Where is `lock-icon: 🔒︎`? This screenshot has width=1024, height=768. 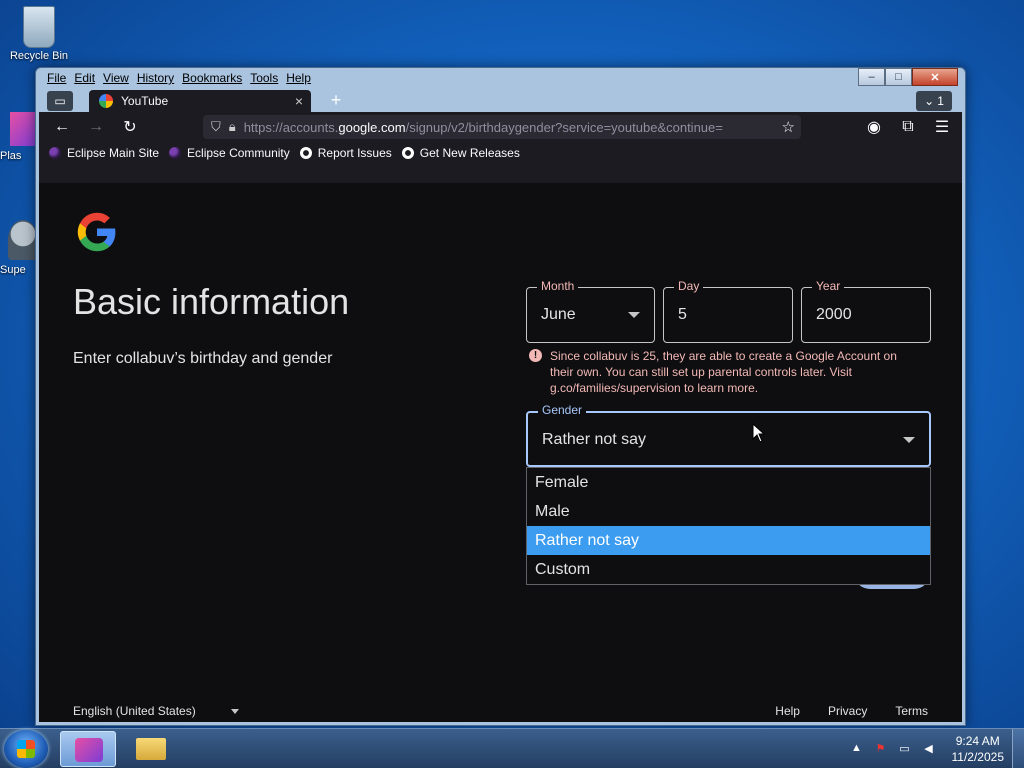
lock-icon: 🔒︎ is located at coordinates (232, 127).